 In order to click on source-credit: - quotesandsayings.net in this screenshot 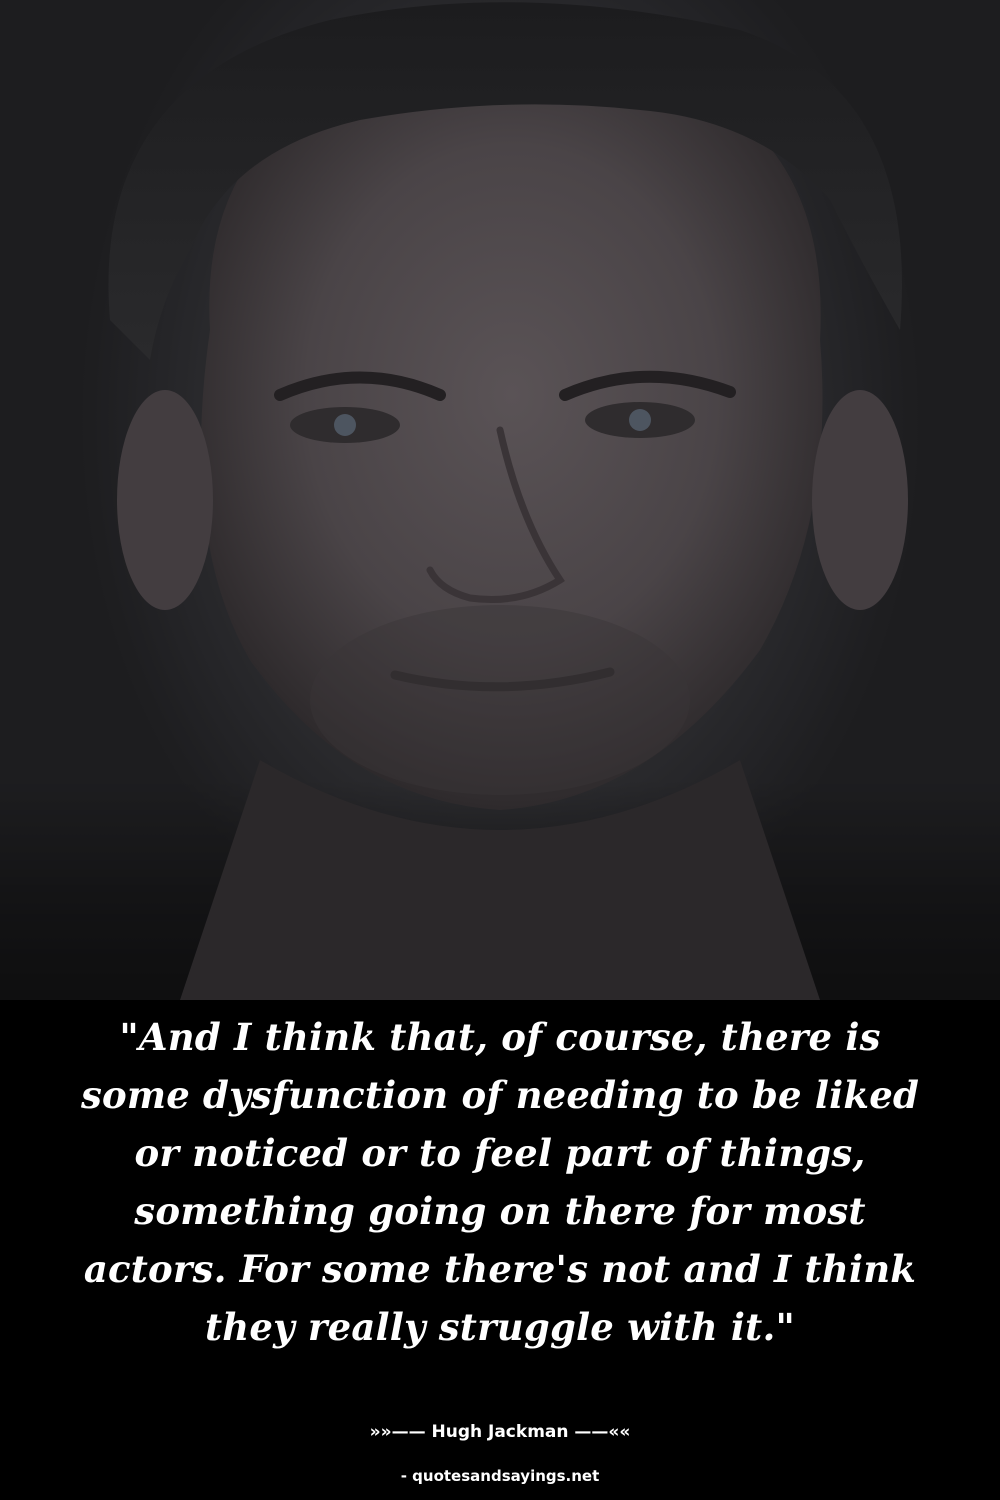, I will do `click(500, 1476)`.